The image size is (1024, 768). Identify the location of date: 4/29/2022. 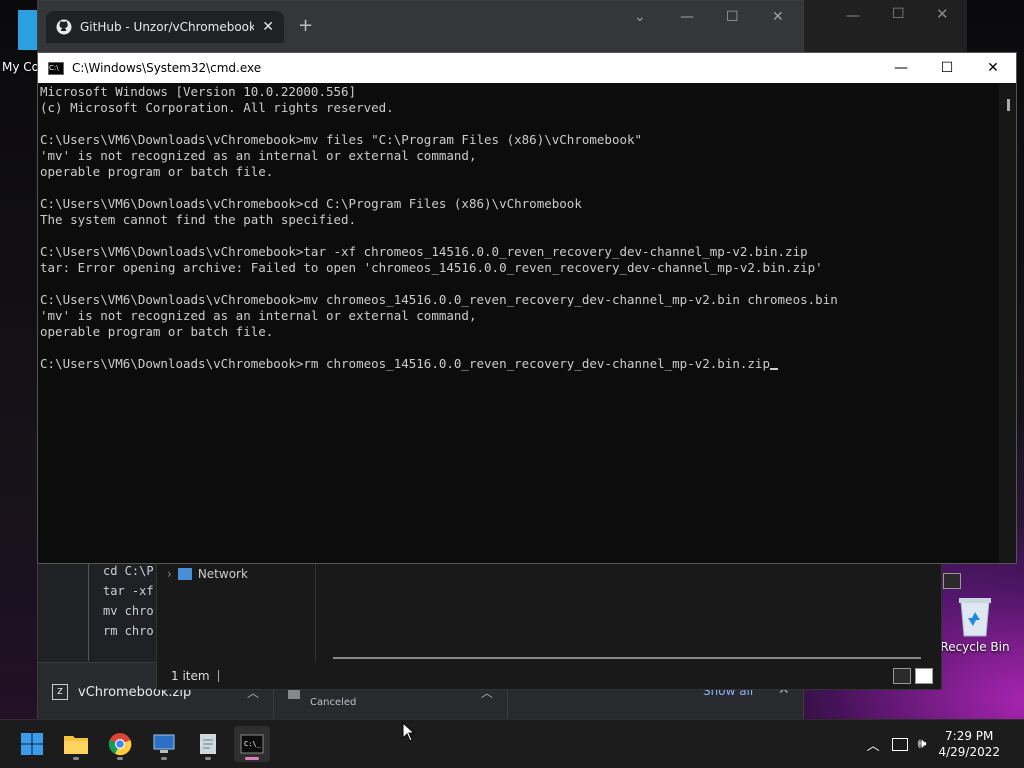
(969, 752).